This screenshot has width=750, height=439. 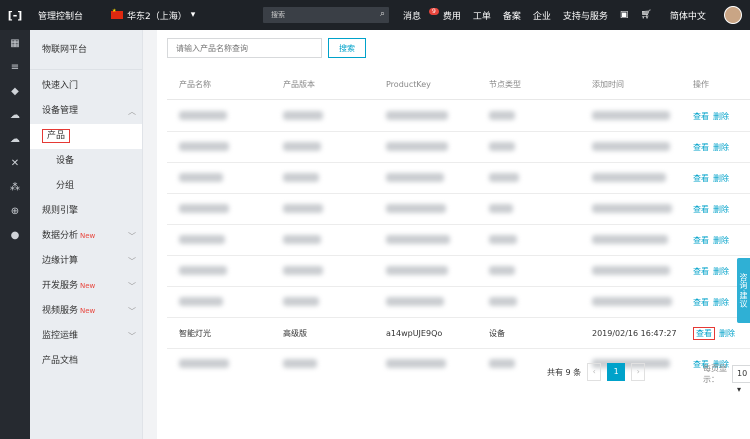 I want to click on list-icon: ≡, so click(x=15, y=68).